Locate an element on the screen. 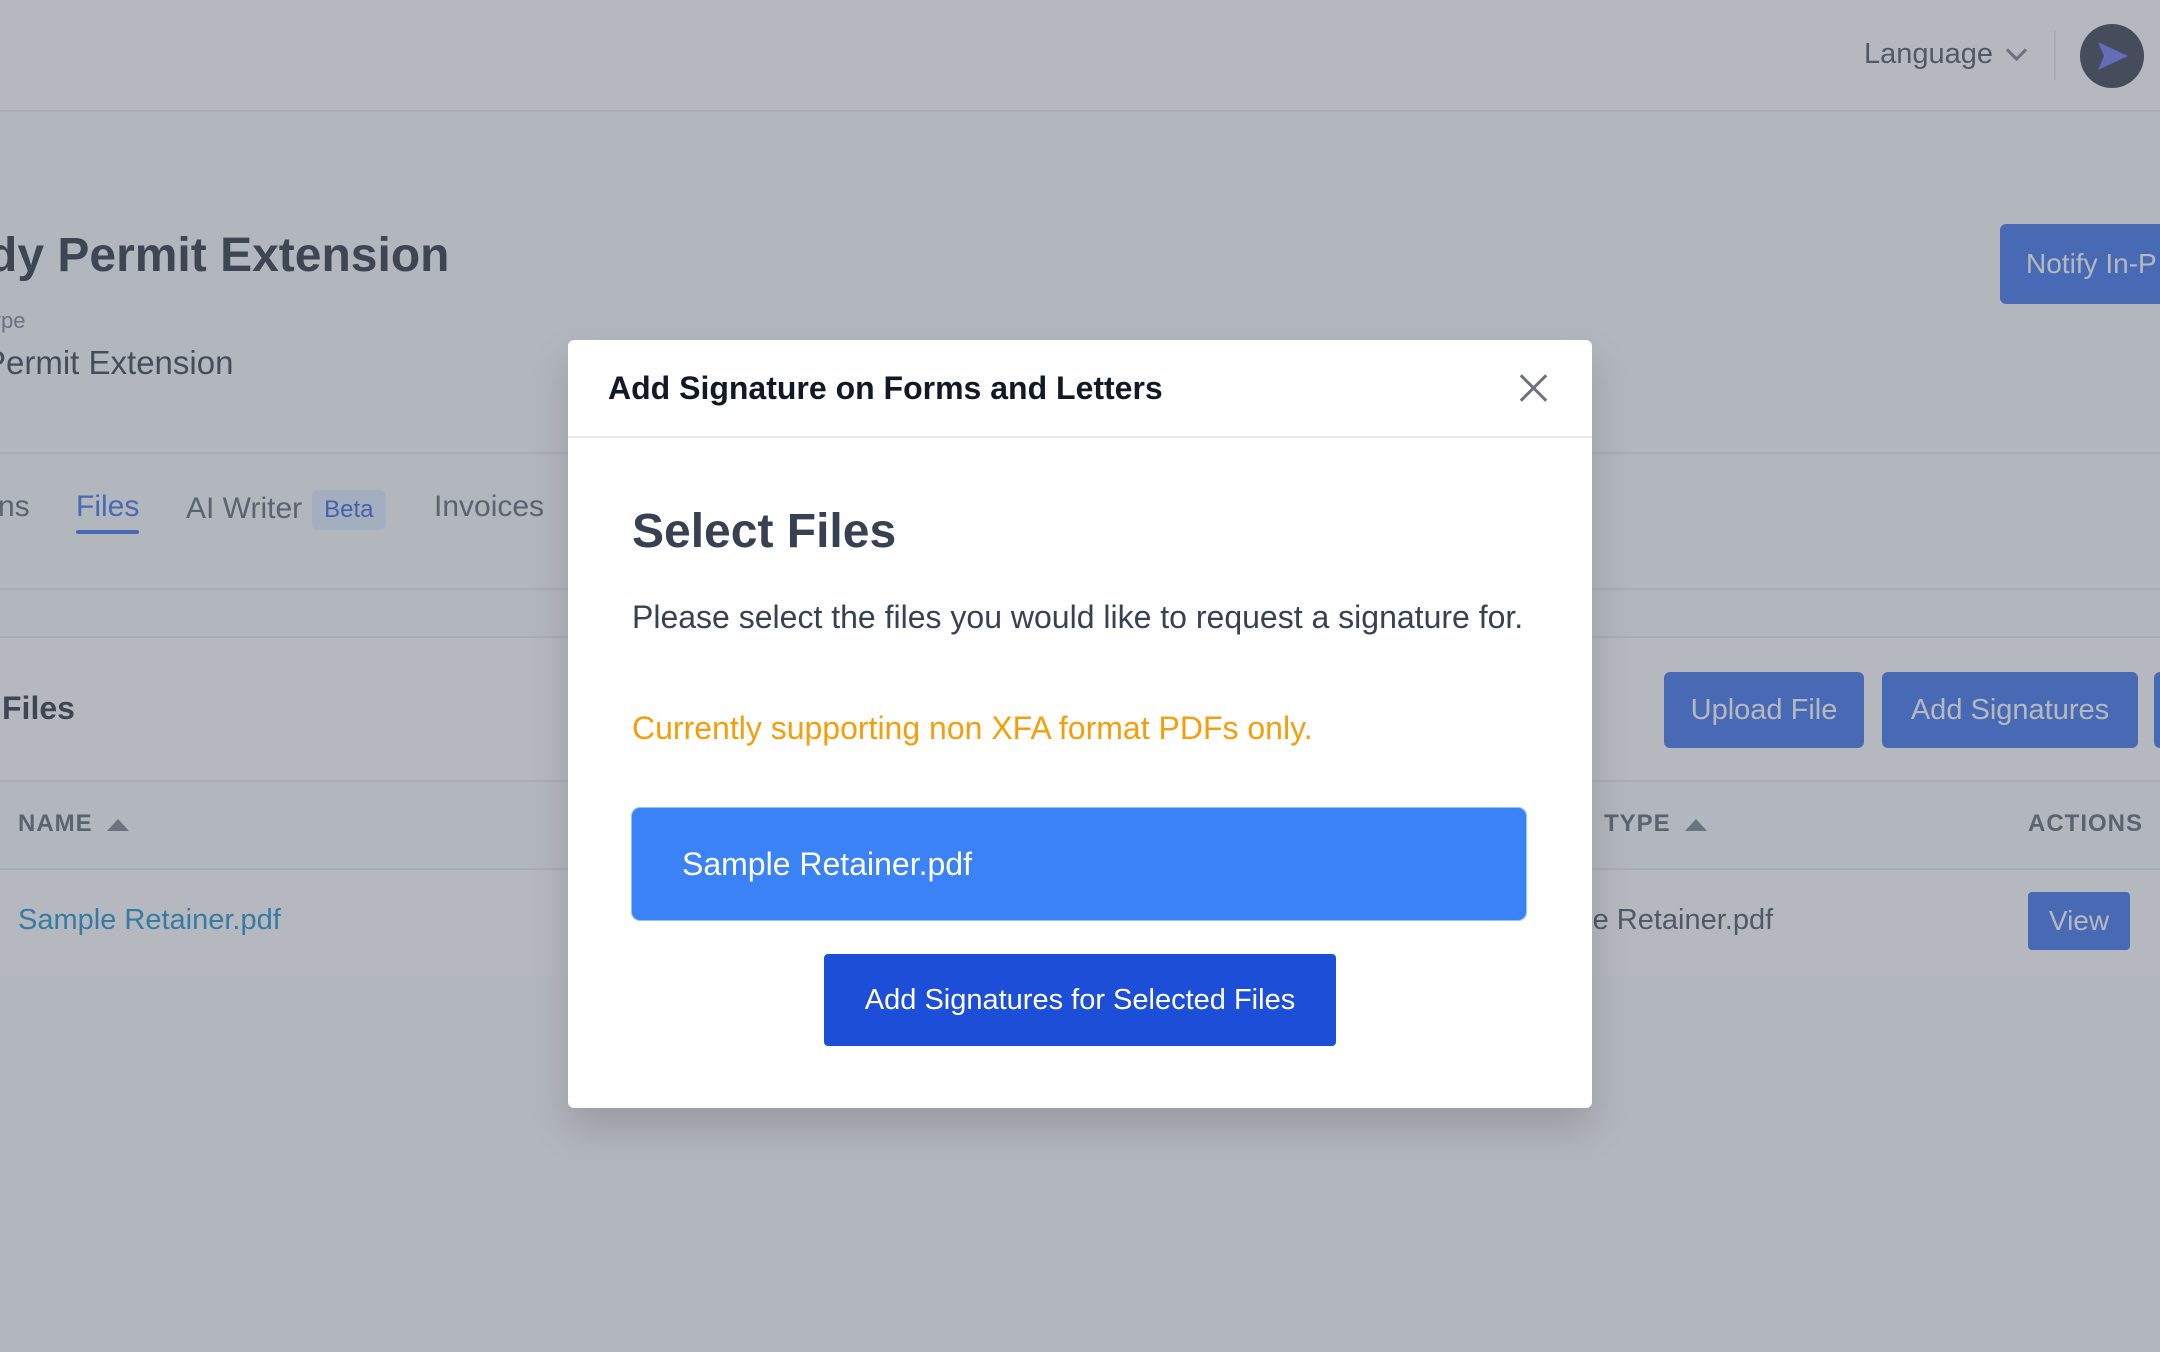 The image size is (2160, 1352). add-signatures-selected-button: Add Signatures for Selected Files is located at coordinates (1080, 1000).